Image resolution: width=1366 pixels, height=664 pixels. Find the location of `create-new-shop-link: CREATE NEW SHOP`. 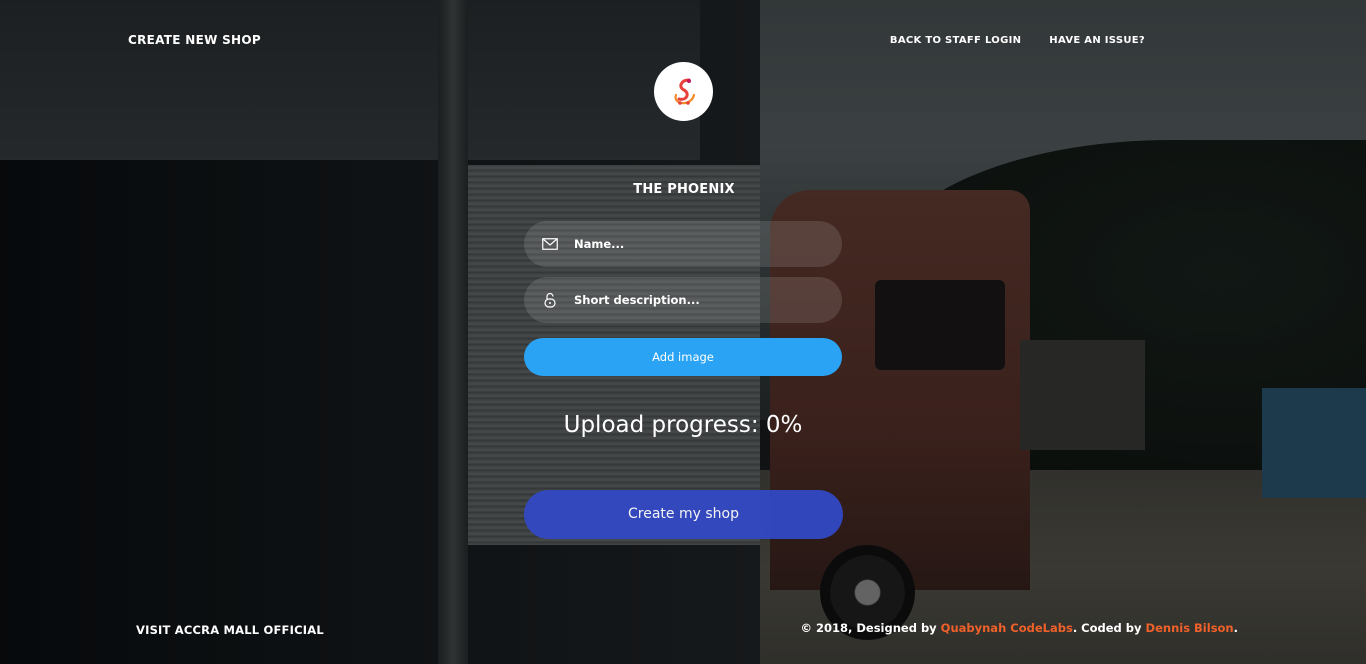

create-new-shop-link: CREATE NEW SHOP is located at coordinates (194, 40).